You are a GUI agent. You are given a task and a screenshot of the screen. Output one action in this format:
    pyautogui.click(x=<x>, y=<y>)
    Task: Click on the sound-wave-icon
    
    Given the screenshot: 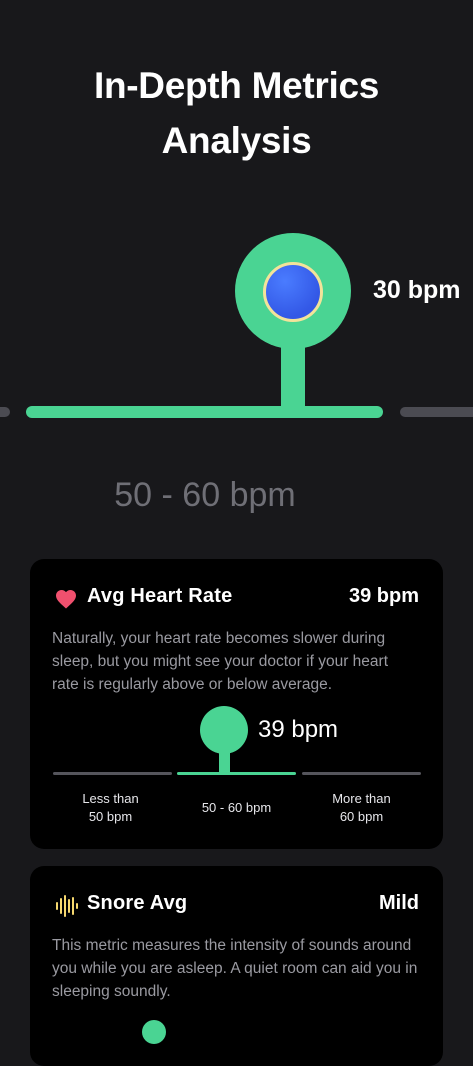 What is the action you would take?
    pyautogui.click(x=67, y=906)
    